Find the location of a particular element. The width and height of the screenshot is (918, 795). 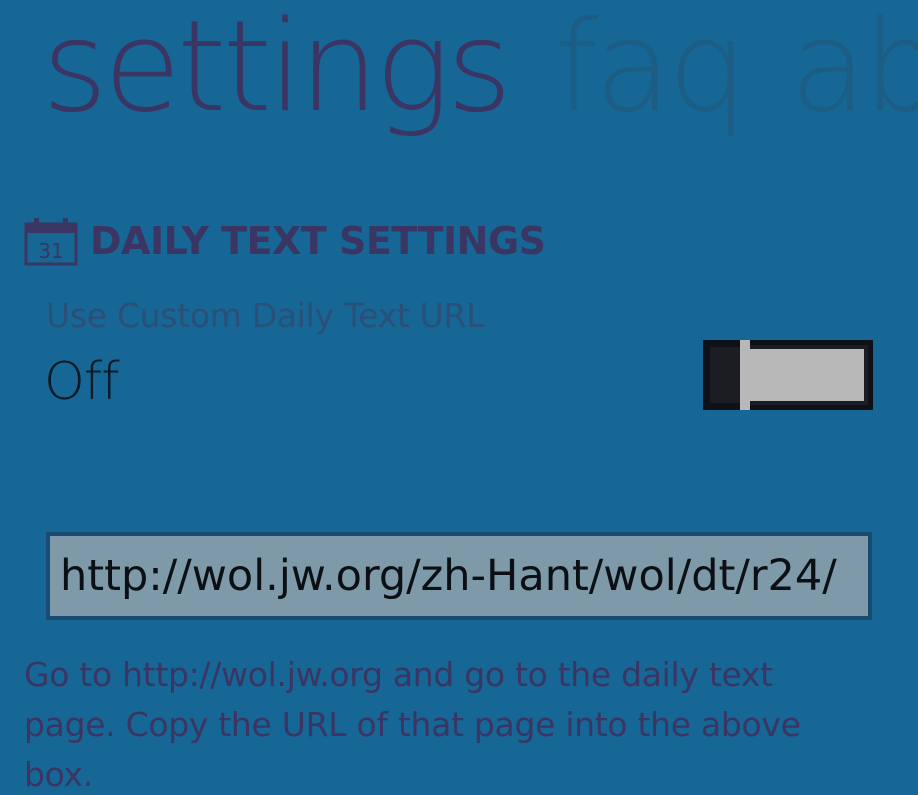

section-title: DAILY TEXT SETTINGS is located at coordinates (318, 241).